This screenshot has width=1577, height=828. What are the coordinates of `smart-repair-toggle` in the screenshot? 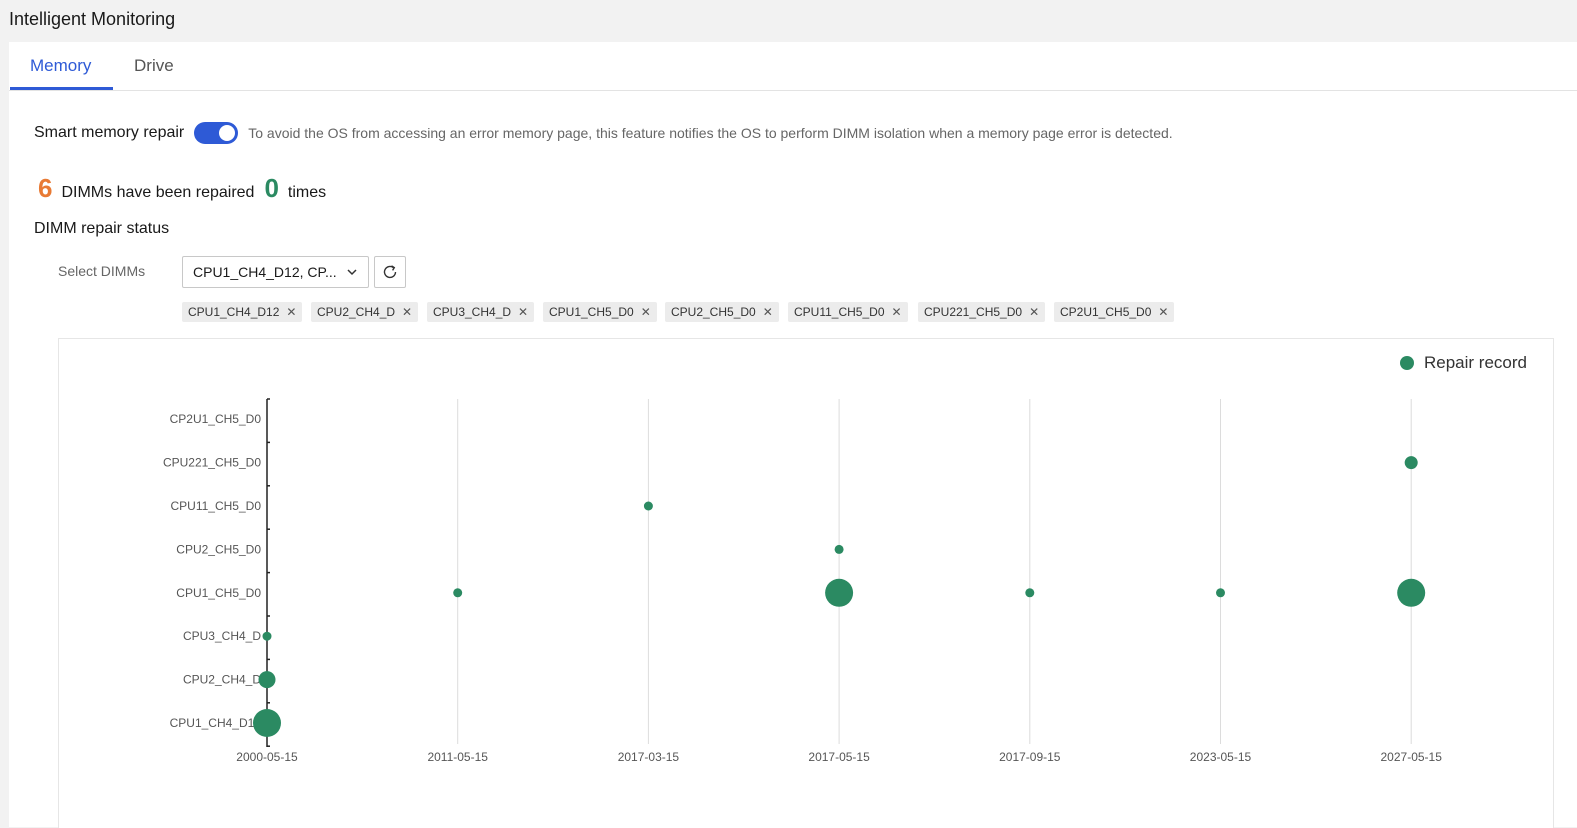 It's located at (216, 133).